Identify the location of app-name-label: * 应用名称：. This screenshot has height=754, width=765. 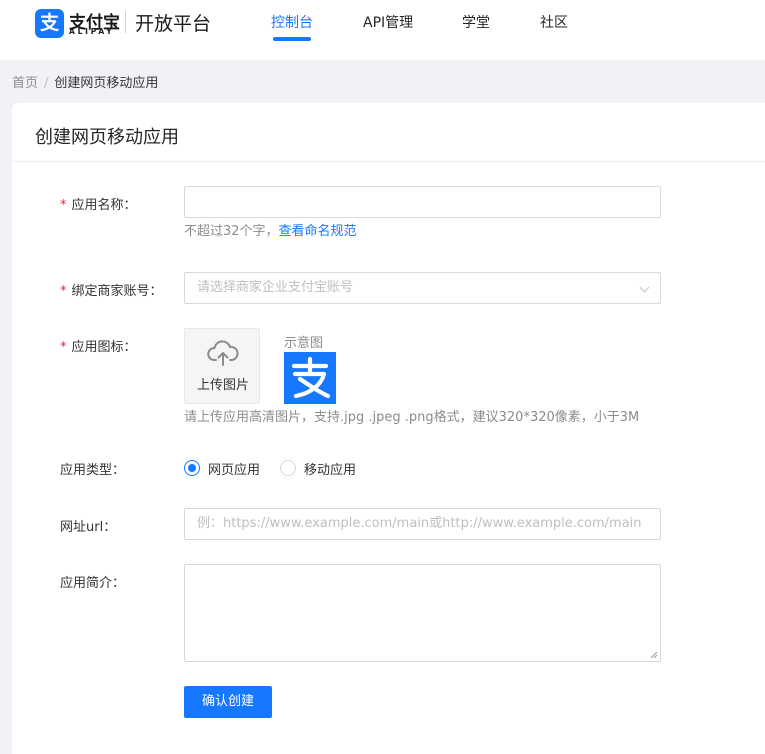
(98, 203).